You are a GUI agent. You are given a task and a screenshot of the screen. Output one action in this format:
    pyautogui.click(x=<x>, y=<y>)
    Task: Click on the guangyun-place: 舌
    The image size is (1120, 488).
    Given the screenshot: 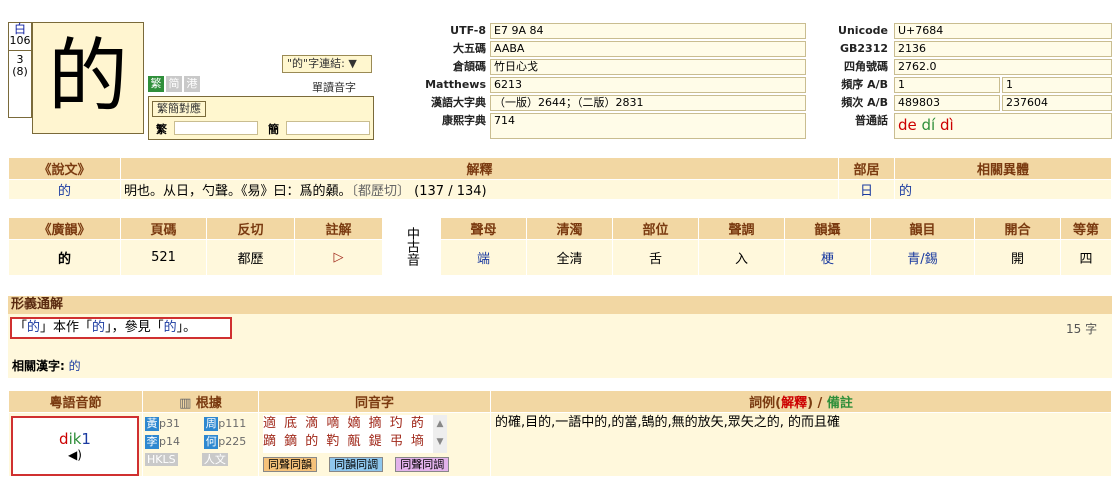 What is the action you would take?
    pyautogui.click(x=655, y=257)
    